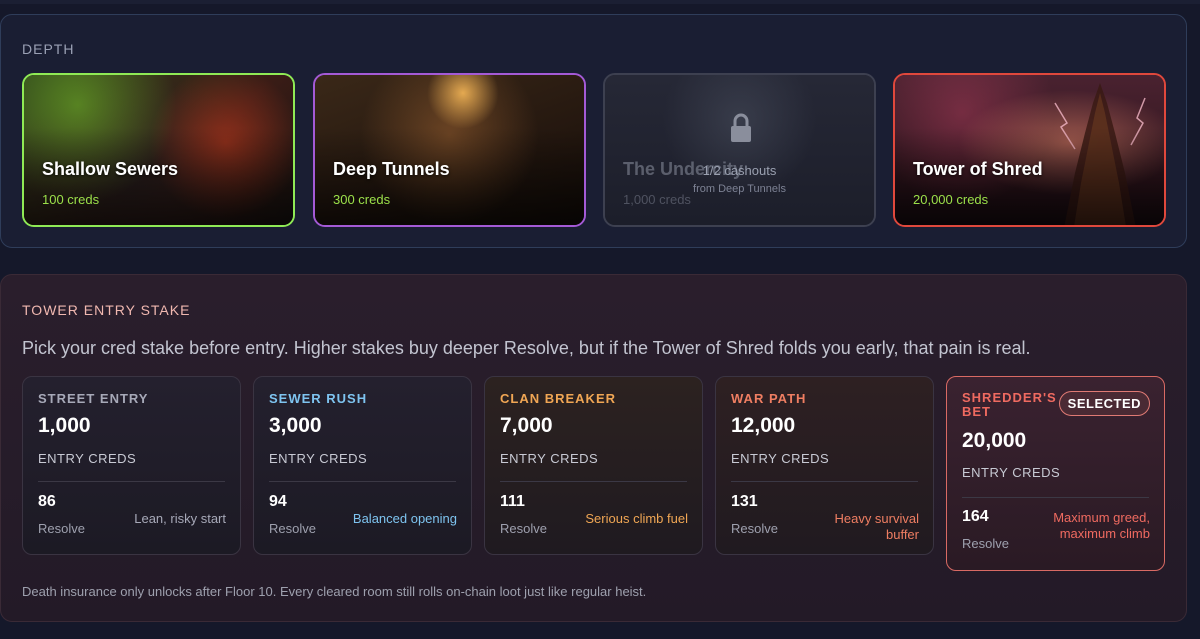  I want to click on top-edge, so click(600, 2).